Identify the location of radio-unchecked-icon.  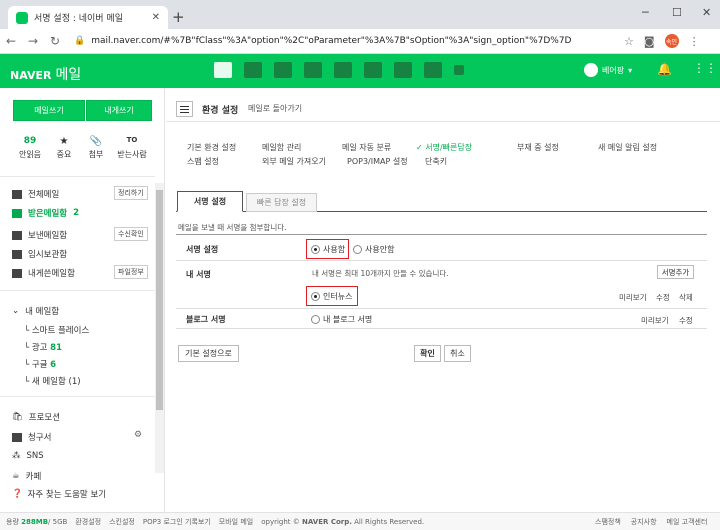
(315, 319).